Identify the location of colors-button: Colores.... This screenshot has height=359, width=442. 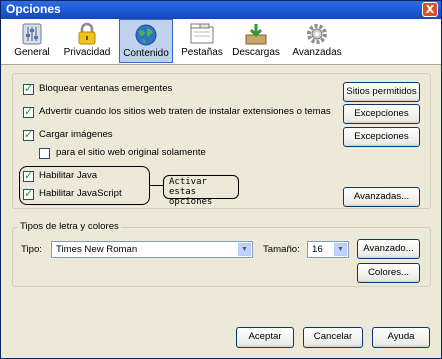
(388, 273).